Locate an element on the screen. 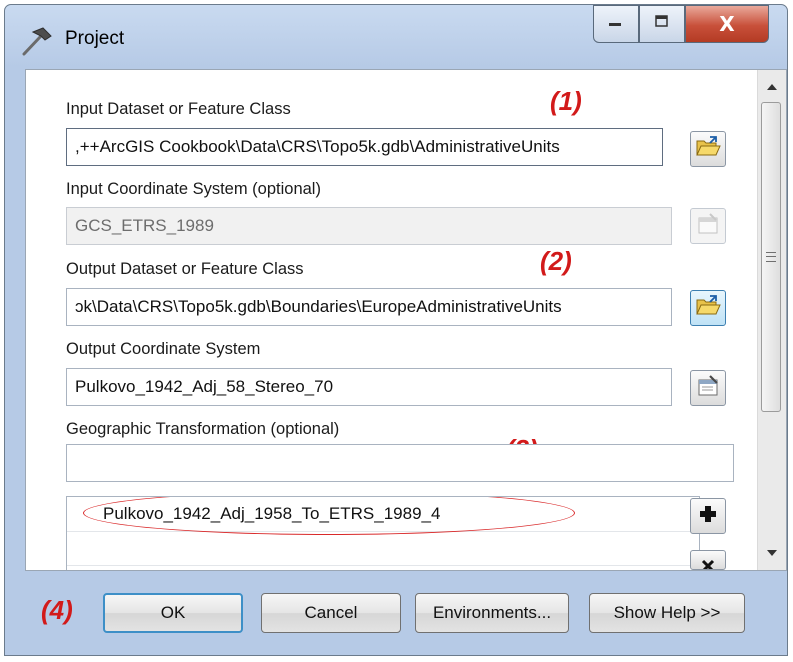 Image resolution: width=793 pixels, height=662 pixels. ok-button: OK is located at coordinates (173, 613).